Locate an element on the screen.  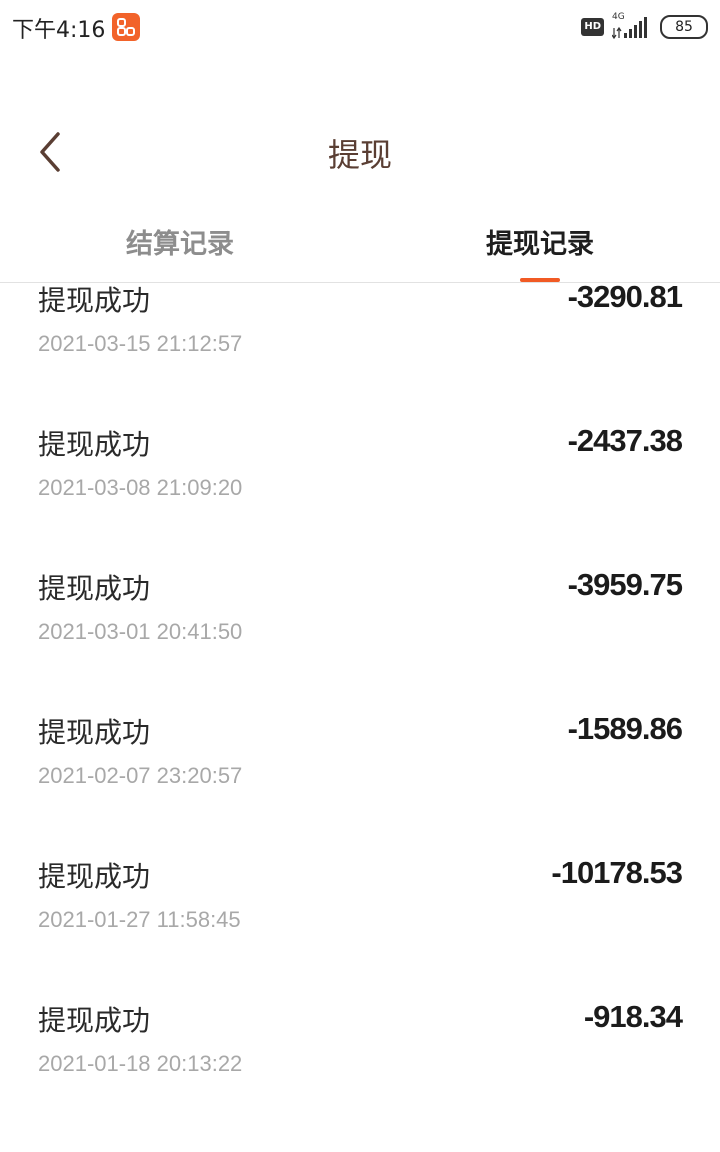
active-tab-indicator is located at coordinates (540, 280).